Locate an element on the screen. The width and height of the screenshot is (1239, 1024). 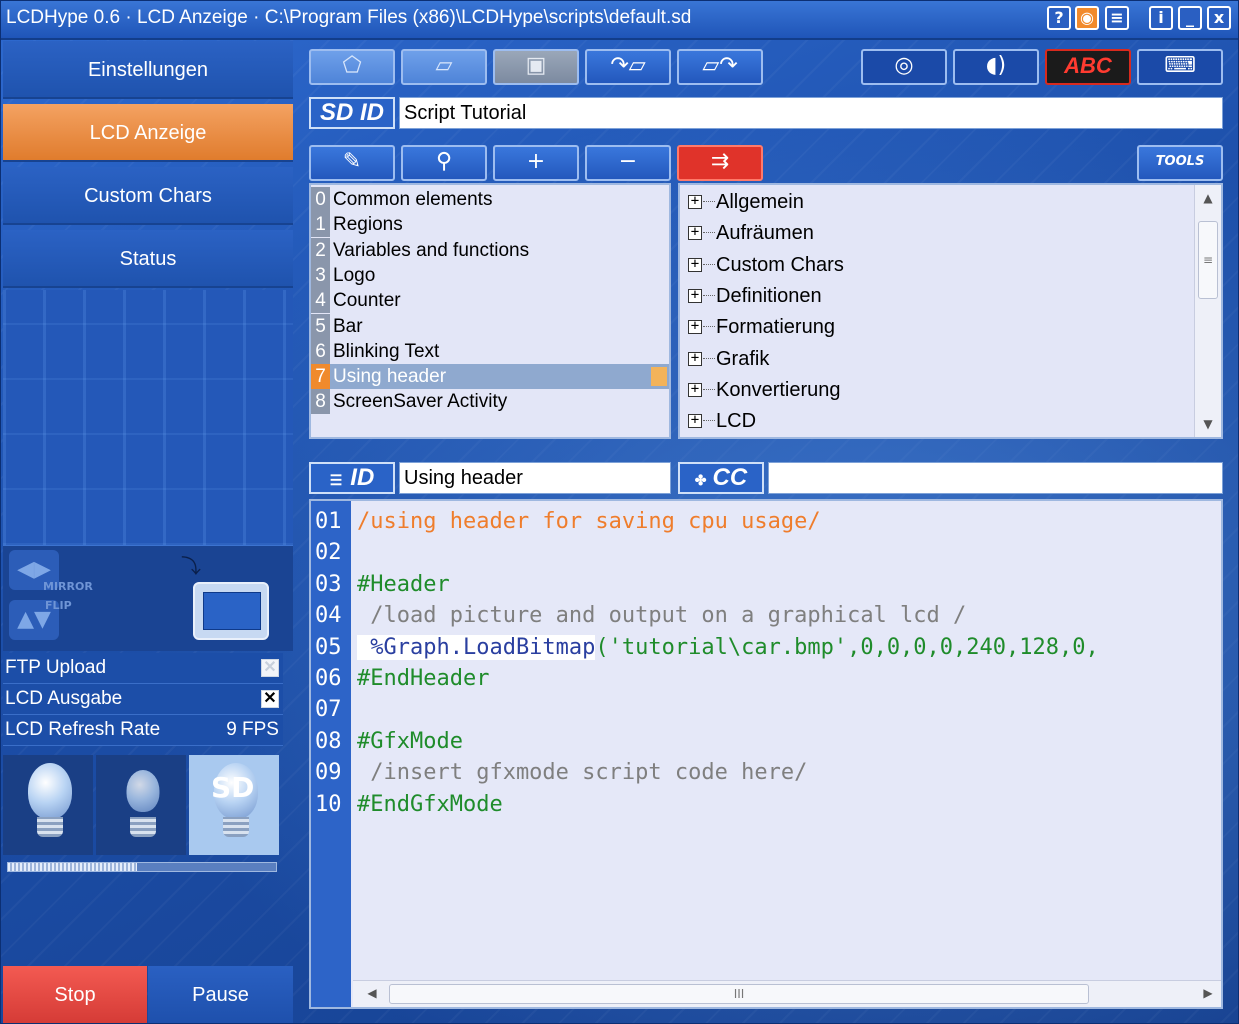
info-button: i is located at coordinates (1161, 18).